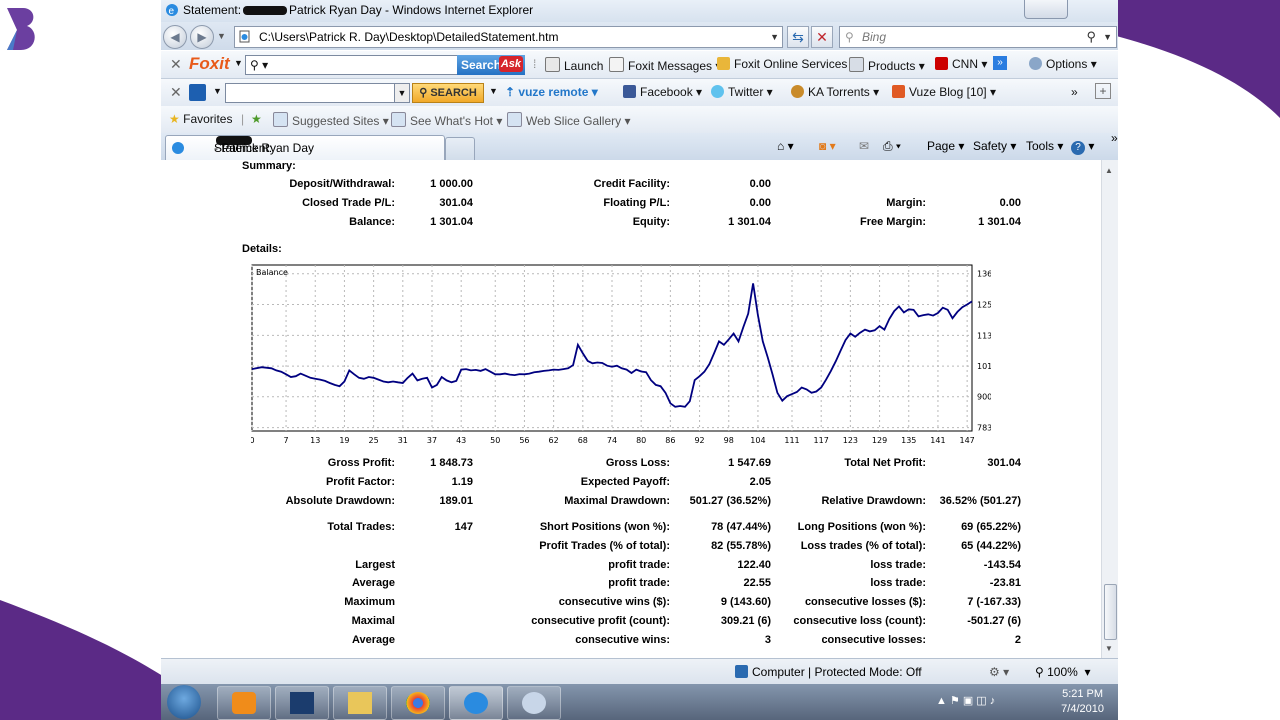 This screenshot has height=720, width=1280. I want to click on stat-label: Long Positions (won %):, so click(861, 527).